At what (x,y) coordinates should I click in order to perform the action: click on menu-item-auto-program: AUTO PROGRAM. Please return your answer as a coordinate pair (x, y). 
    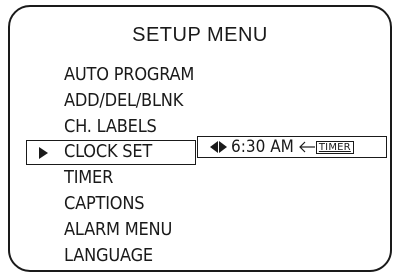
    Looking at the image, I should click on (111, 75).